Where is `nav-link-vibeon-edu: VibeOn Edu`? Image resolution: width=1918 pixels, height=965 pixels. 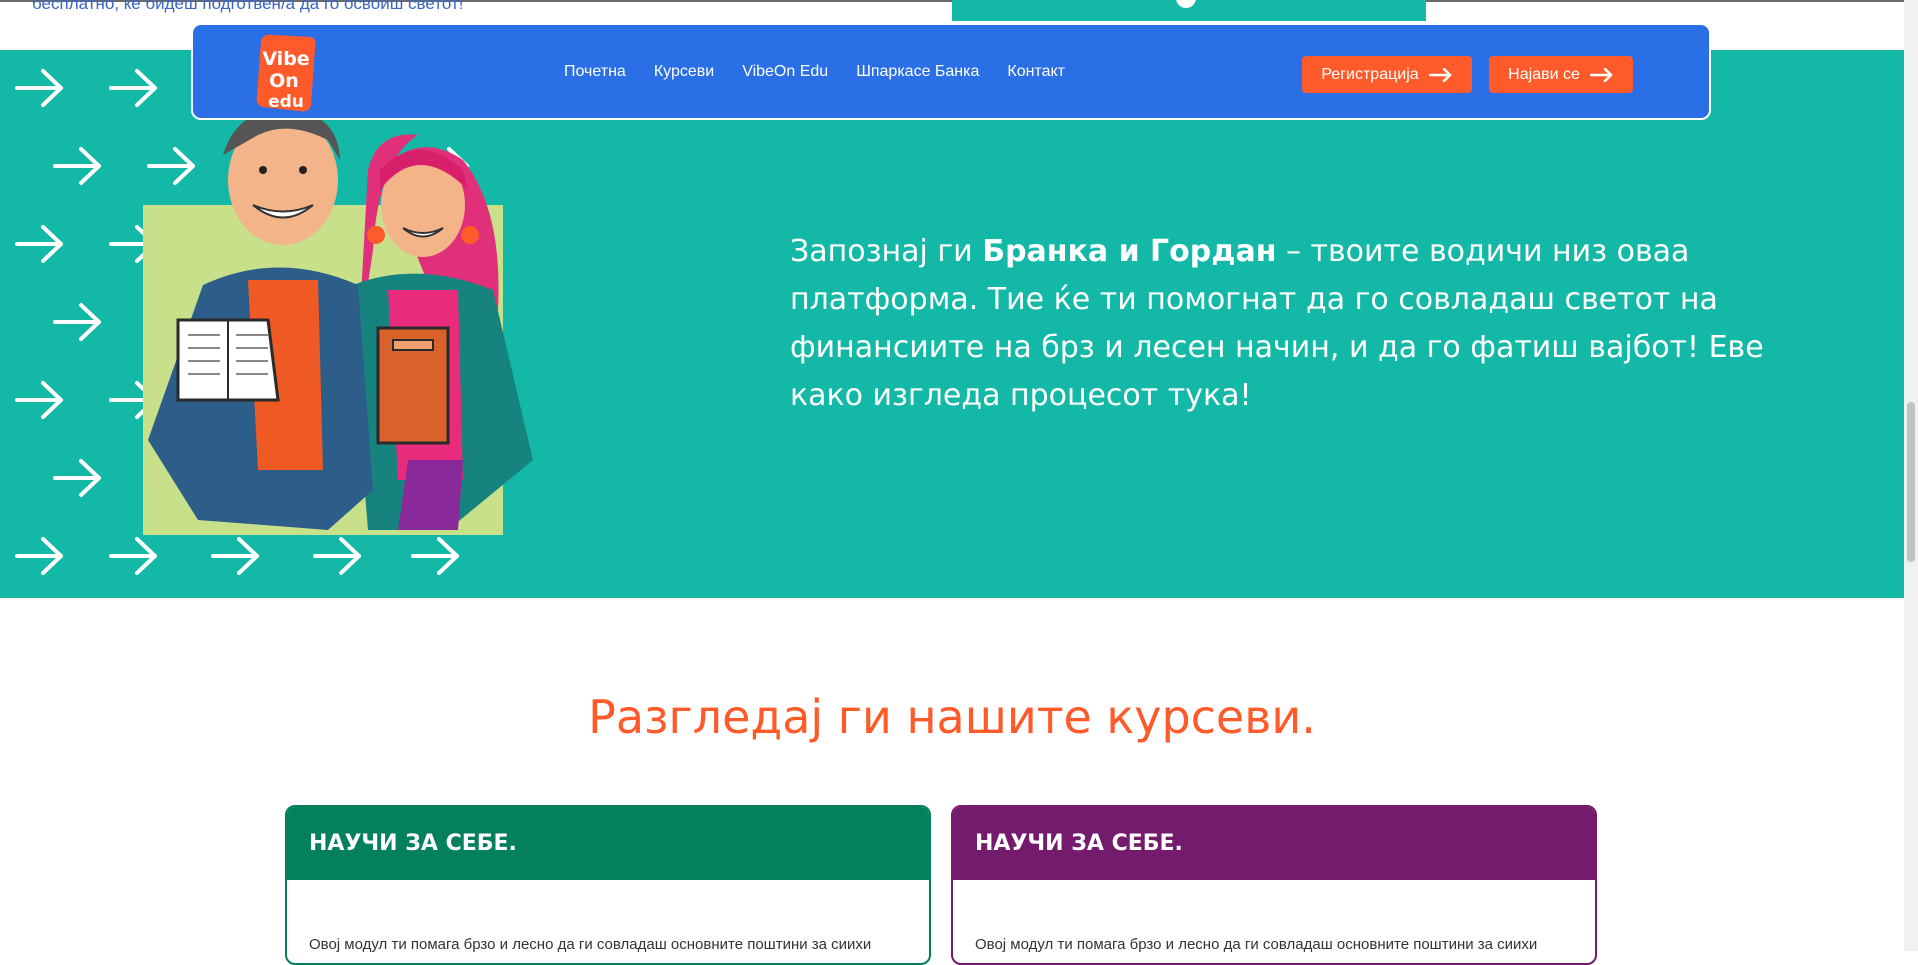 nav-link-vibeon-edu: VibeOn Edu is located at coordinates (785, 72).